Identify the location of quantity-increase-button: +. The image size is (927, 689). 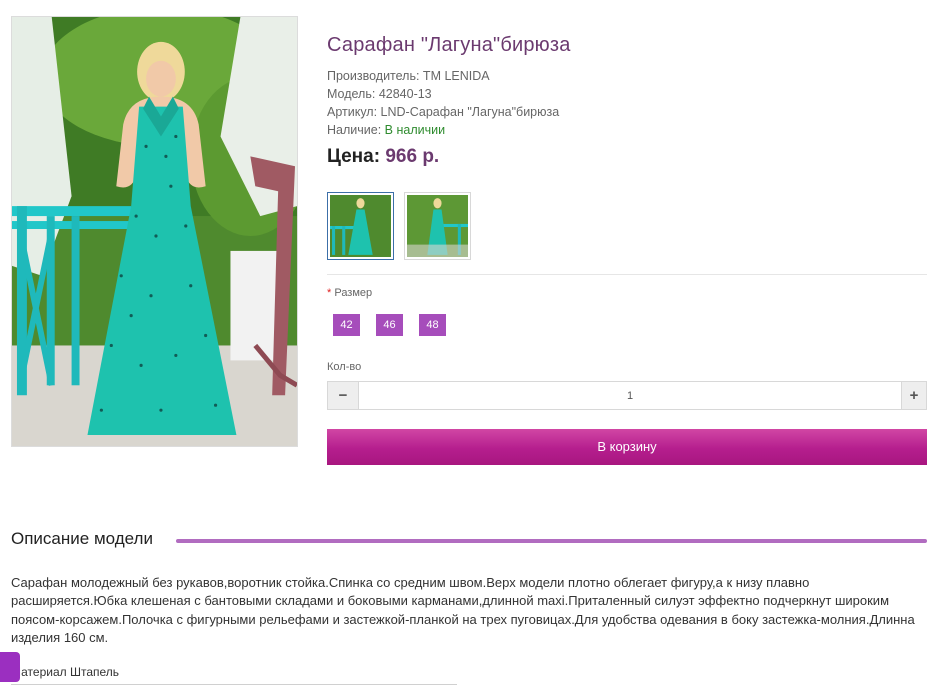
(914, 395).